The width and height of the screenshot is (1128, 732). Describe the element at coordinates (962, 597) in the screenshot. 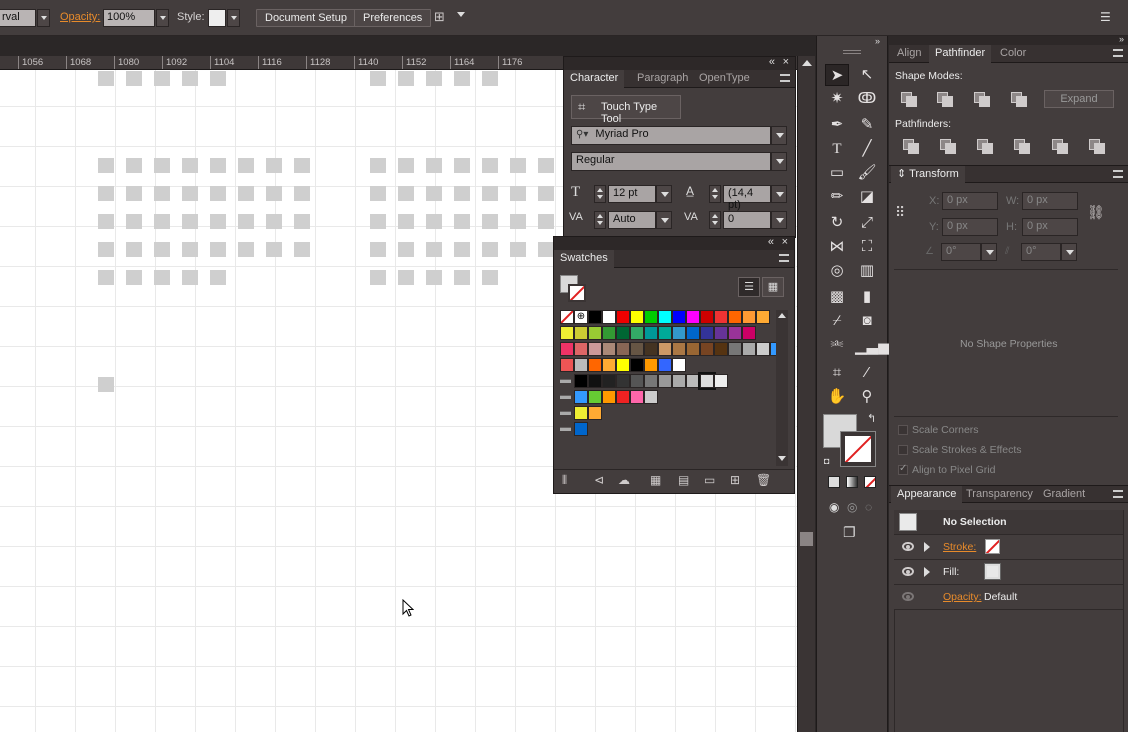

I see `opacity-label: Opacity:` at that location.